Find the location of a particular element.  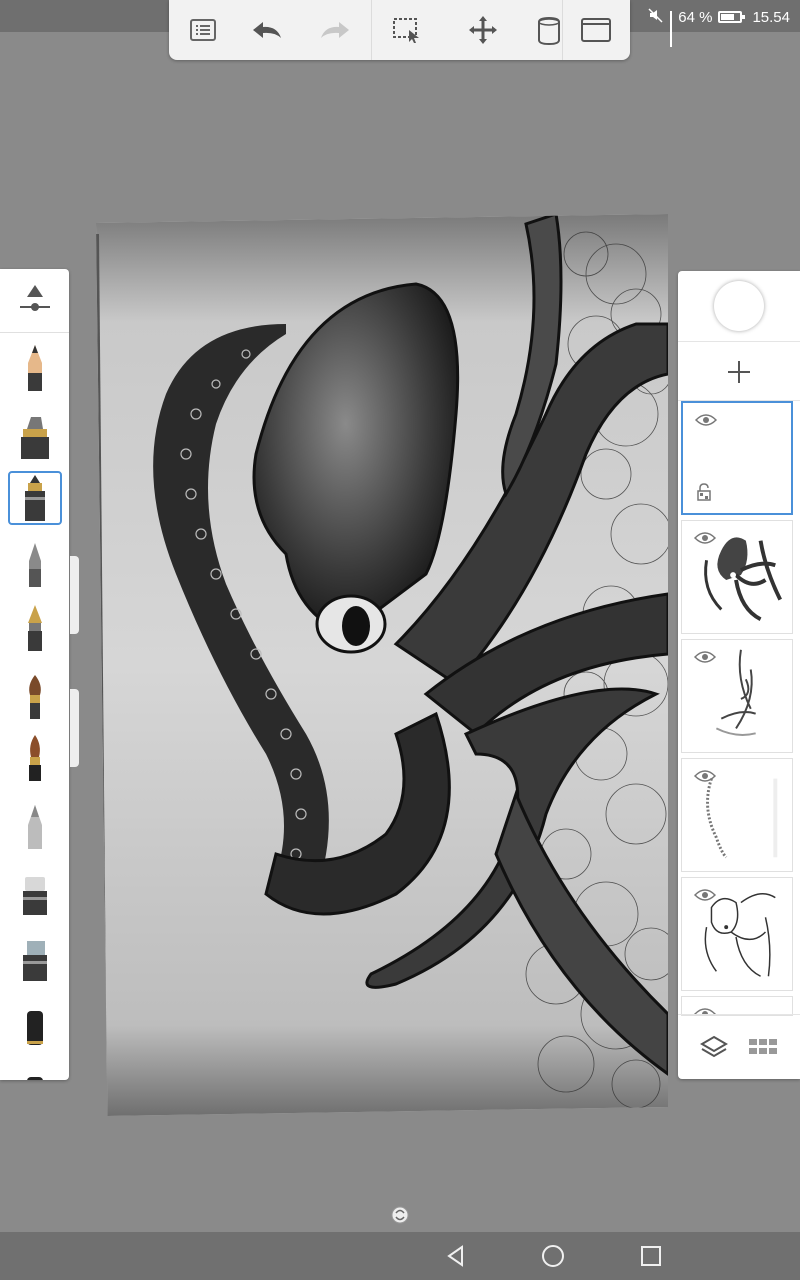

paint-brush is located at coordinates (35, 696).